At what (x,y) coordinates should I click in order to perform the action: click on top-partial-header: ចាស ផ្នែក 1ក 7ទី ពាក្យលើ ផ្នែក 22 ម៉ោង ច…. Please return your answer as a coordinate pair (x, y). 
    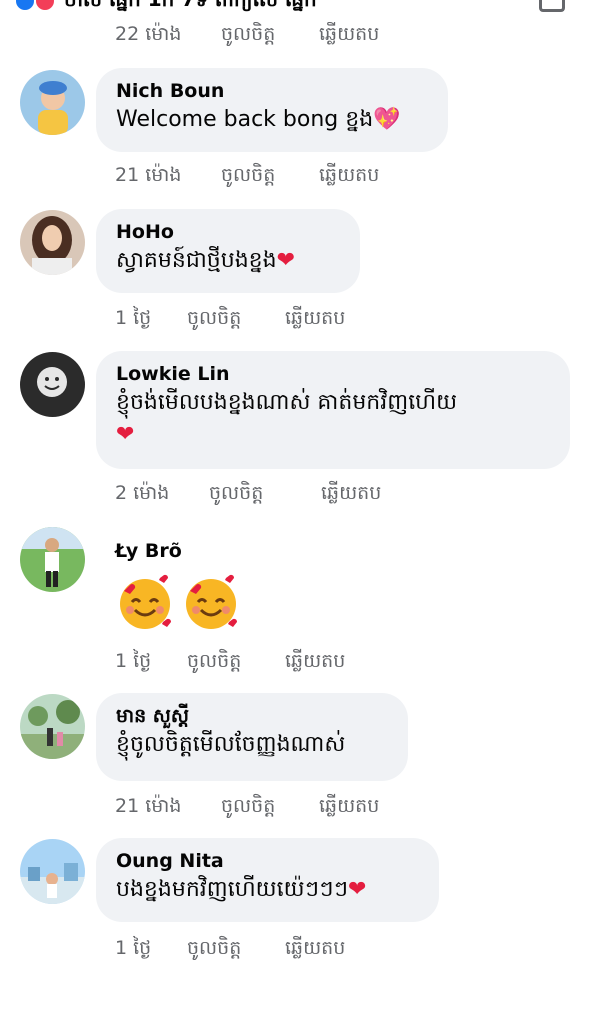
    Looking at the image, I should click on (294, 26).